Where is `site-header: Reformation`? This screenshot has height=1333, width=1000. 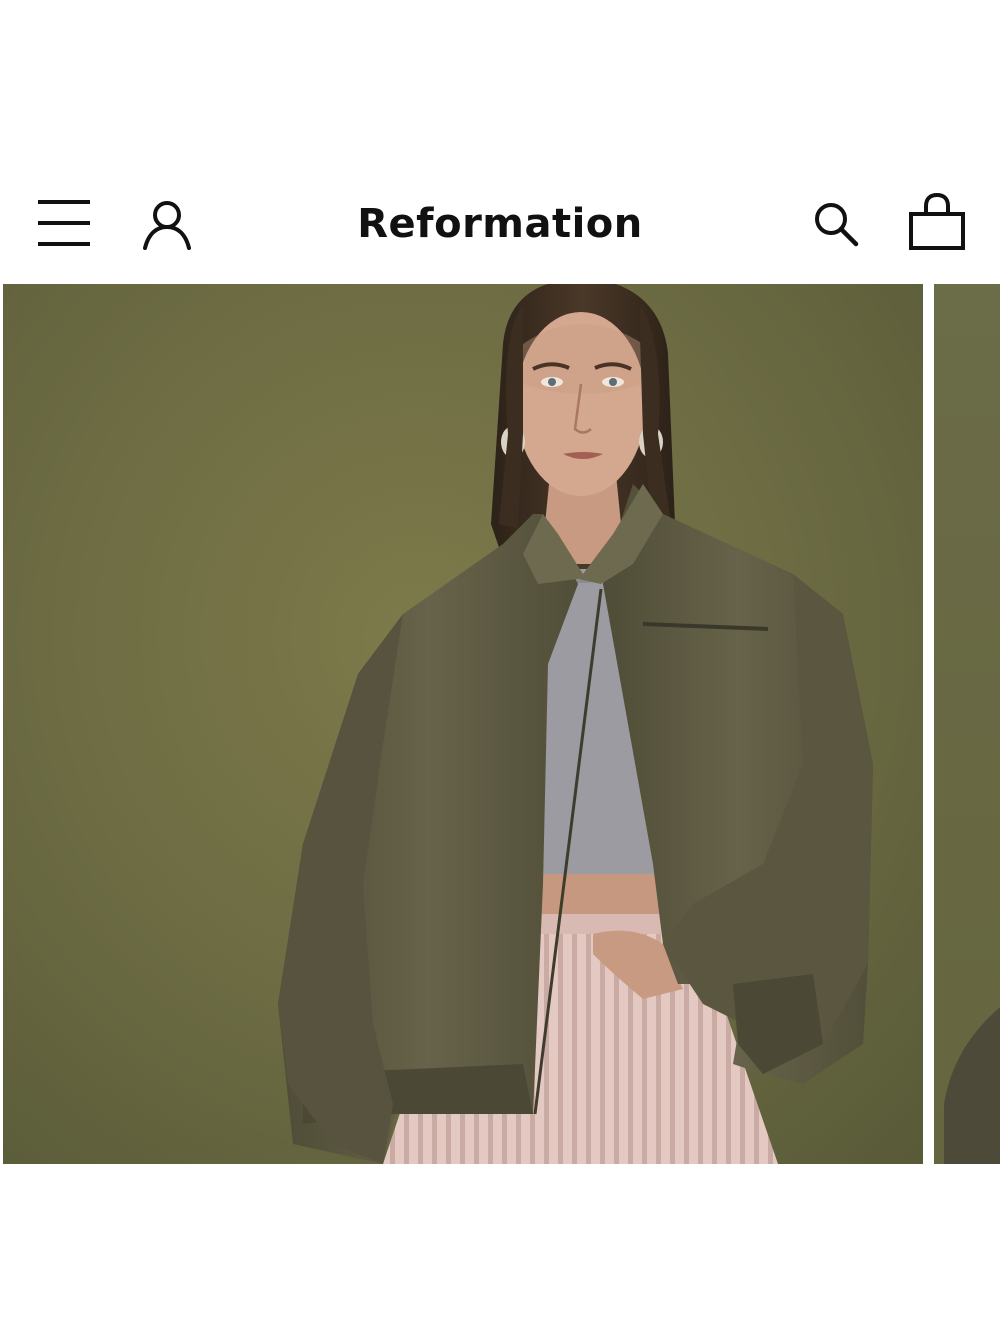
site-header: Reformation is located at coordinates (500, 225).